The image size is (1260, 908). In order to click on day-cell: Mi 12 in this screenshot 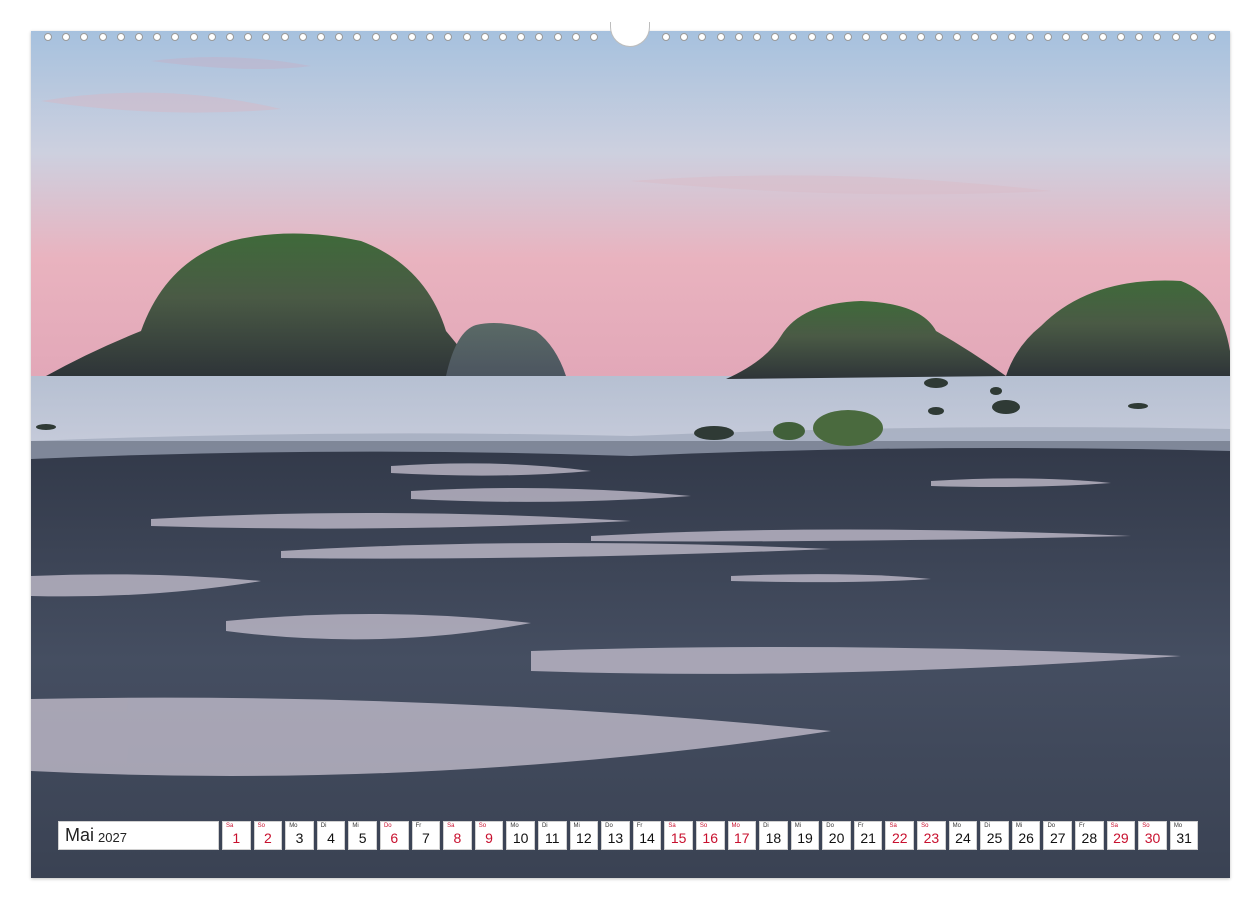, I will do `click(584, 835)`.